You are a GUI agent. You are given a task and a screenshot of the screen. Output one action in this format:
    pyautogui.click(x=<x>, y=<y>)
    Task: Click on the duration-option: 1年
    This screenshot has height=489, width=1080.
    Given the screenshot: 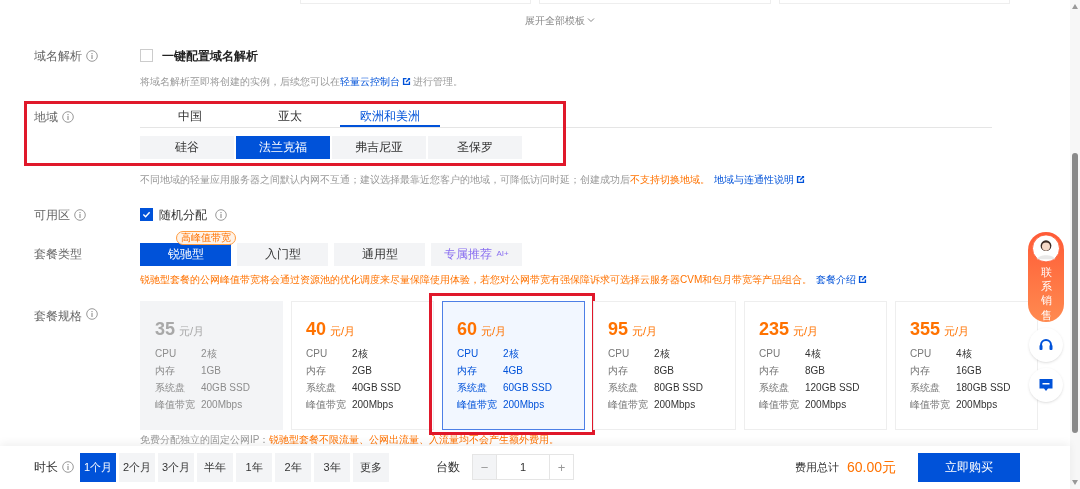 What is the action you would take?
    pyautogui.click(x=254, y=467)
    